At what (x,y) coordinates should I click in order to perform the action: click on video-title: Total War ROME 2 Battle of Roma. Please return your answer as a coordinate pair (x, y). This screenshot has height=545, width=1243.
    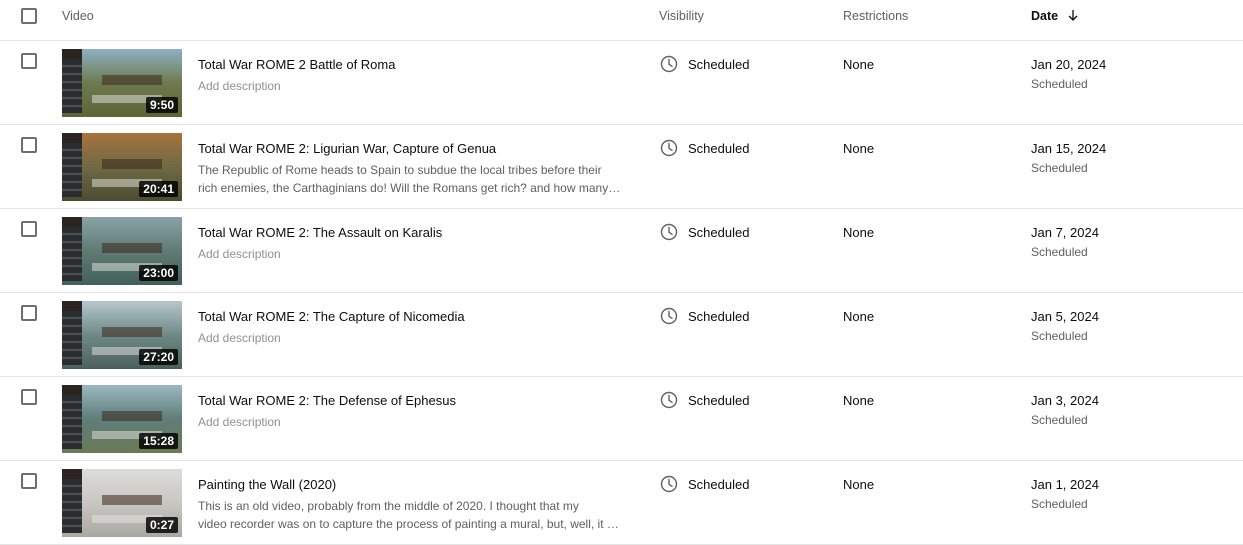
    Looking at the image, I should click on (296, 64).